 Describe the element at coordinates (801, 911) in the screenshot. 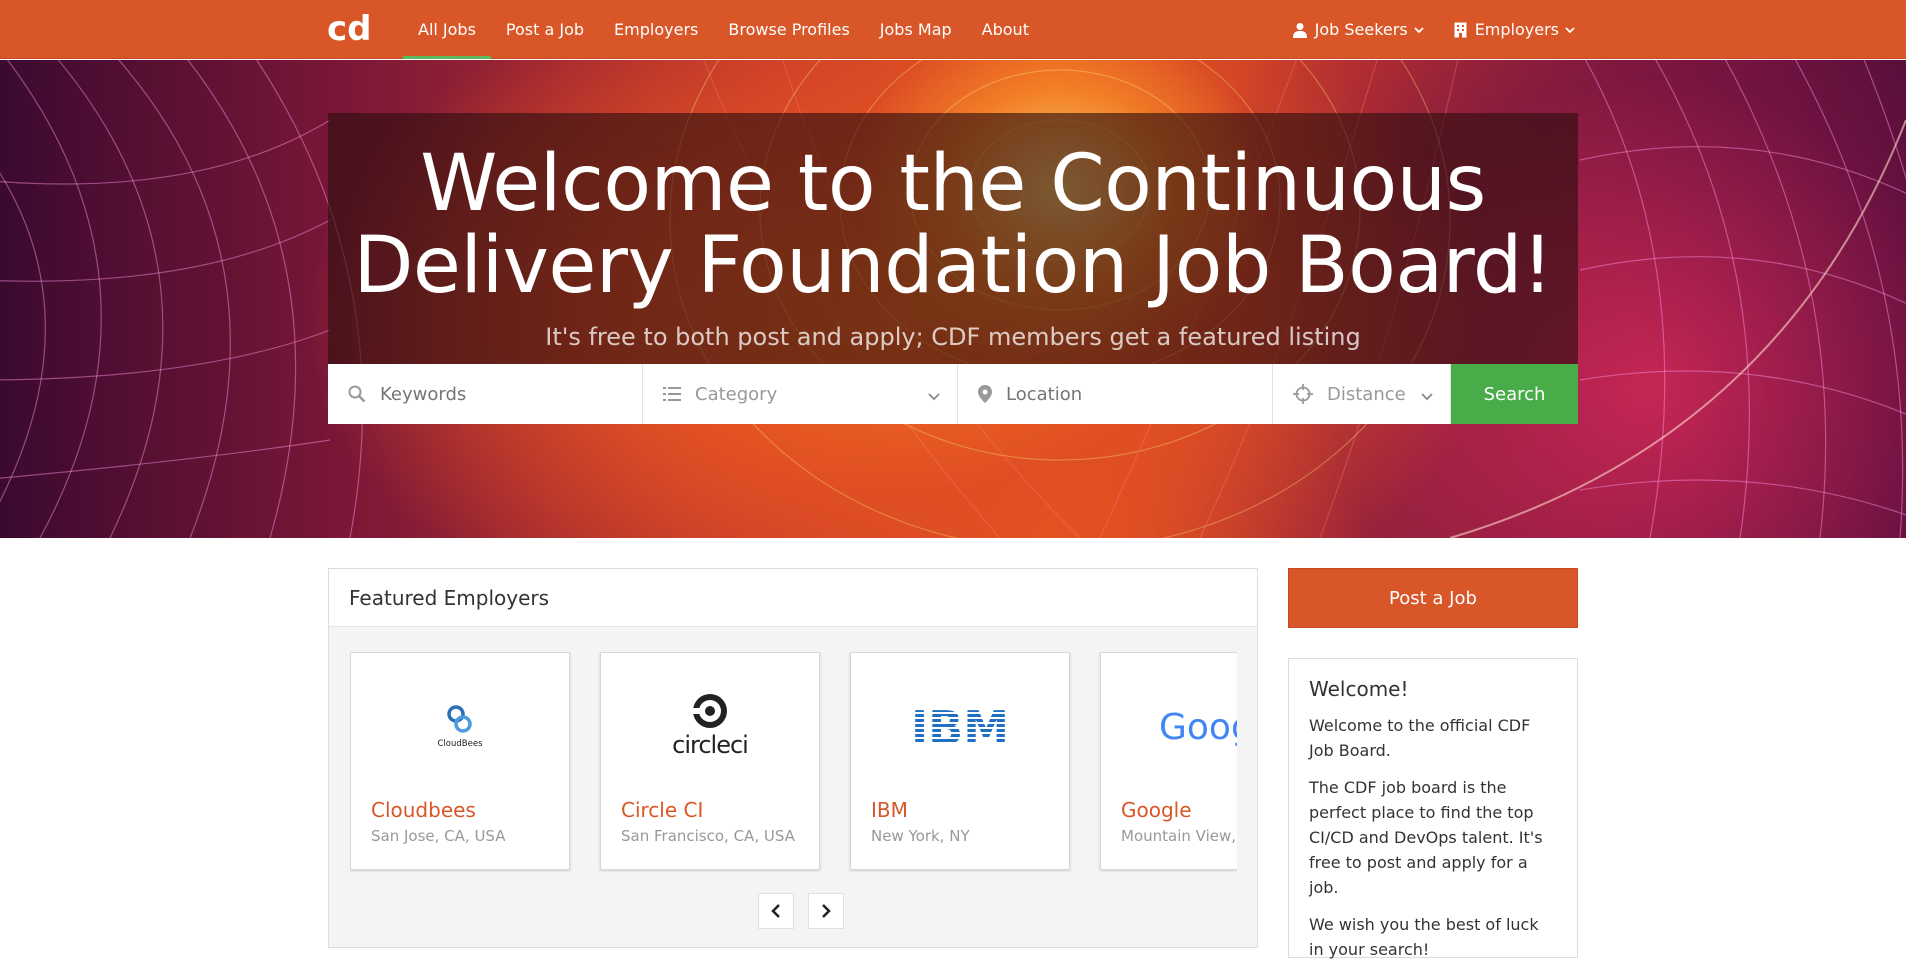

I see `carousel-nav` at that location.